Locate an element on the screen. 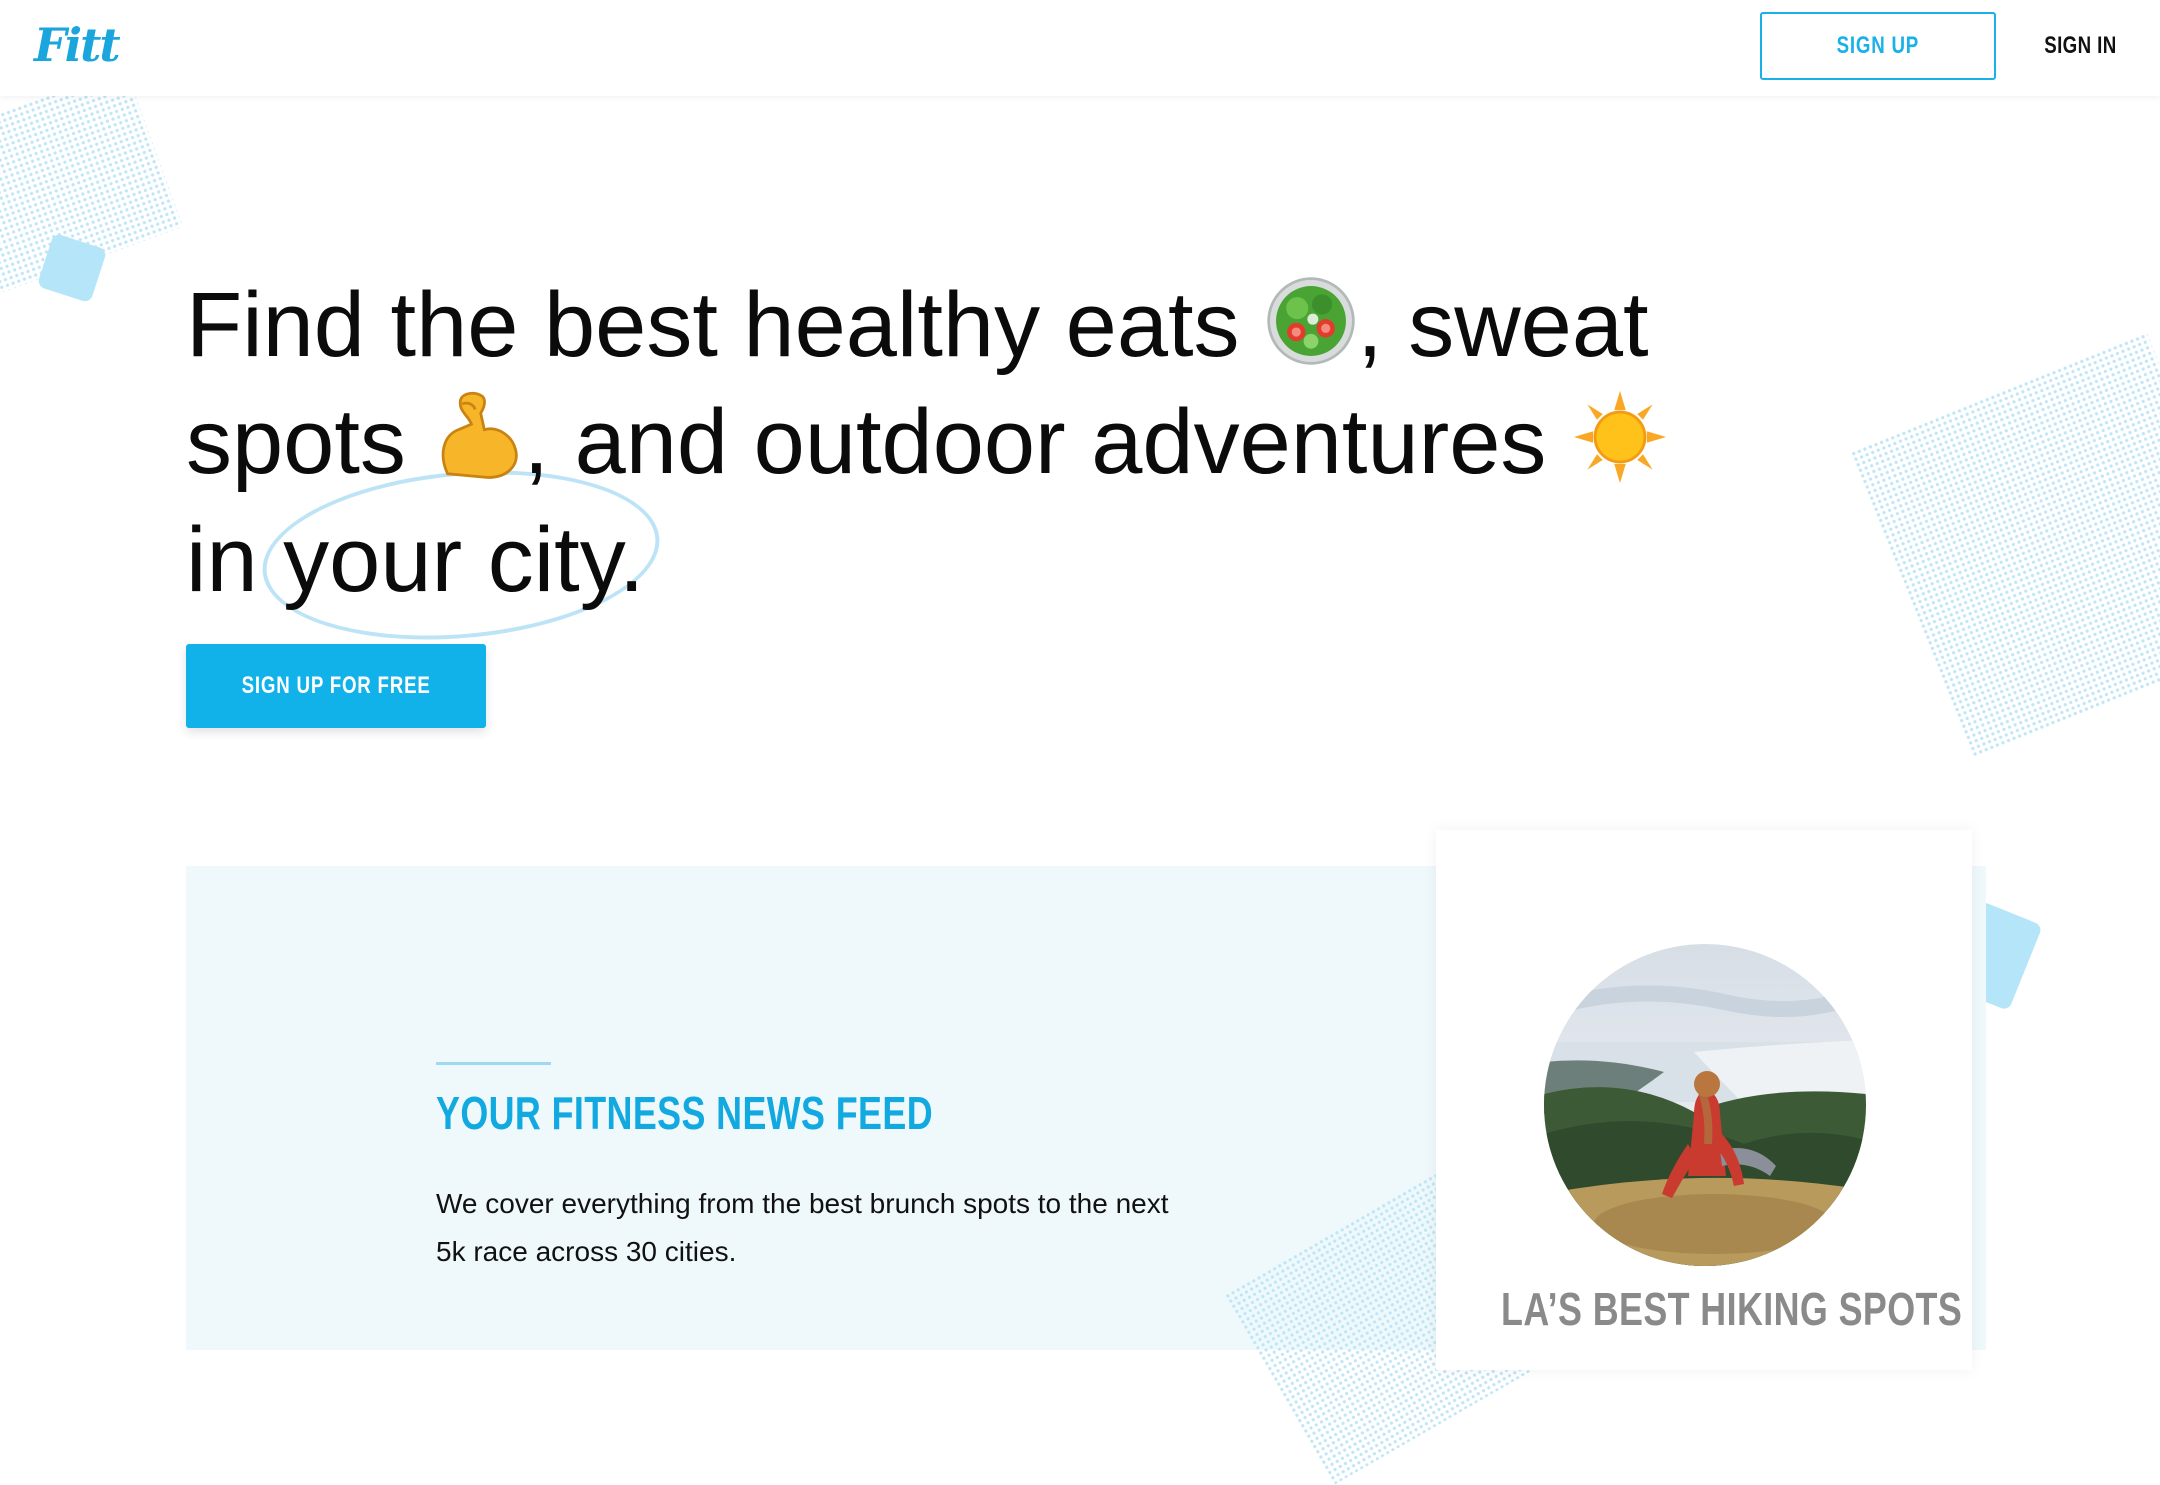 The image size is (2160, 1485). headline-line-3-start: in is located at coordinates (235, 560).